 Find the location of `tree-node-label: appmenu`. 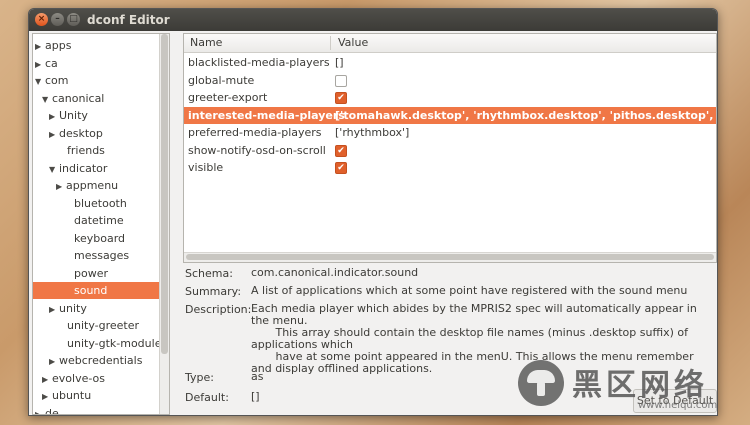

tree-node-label: appmenu is located at coordinates (92, 185).